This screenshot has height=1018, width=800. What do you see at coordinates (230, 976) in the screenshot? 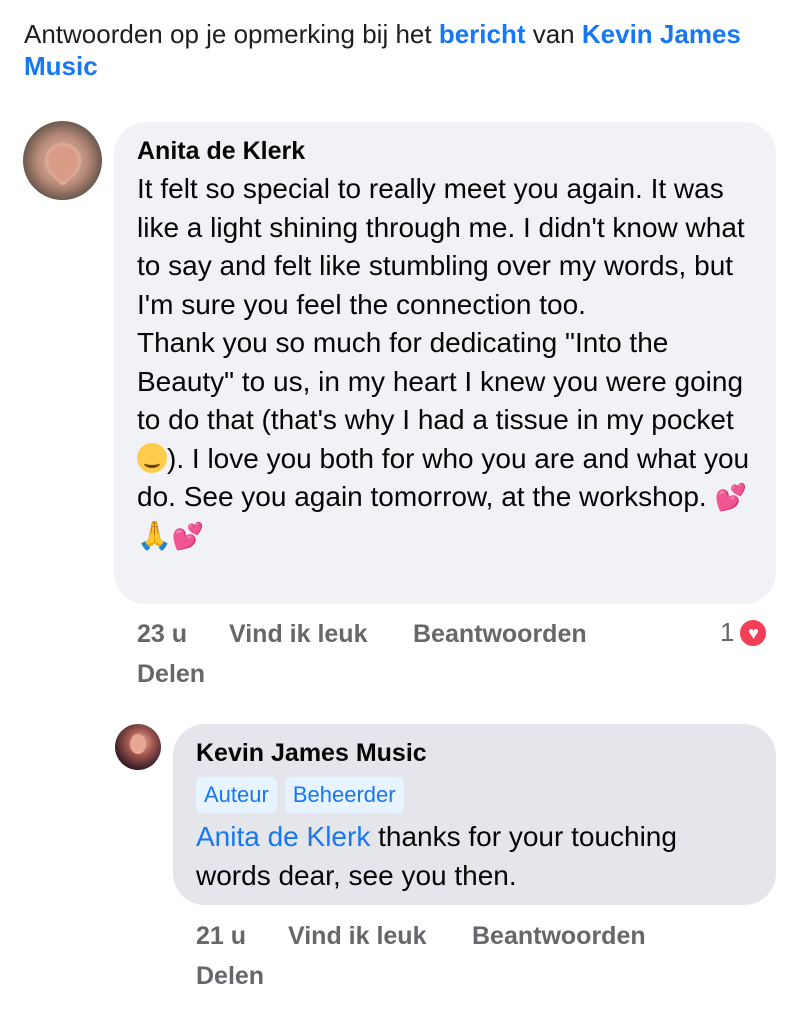
I see `reply-share-button: Delen` at bounding box center [230, 976].